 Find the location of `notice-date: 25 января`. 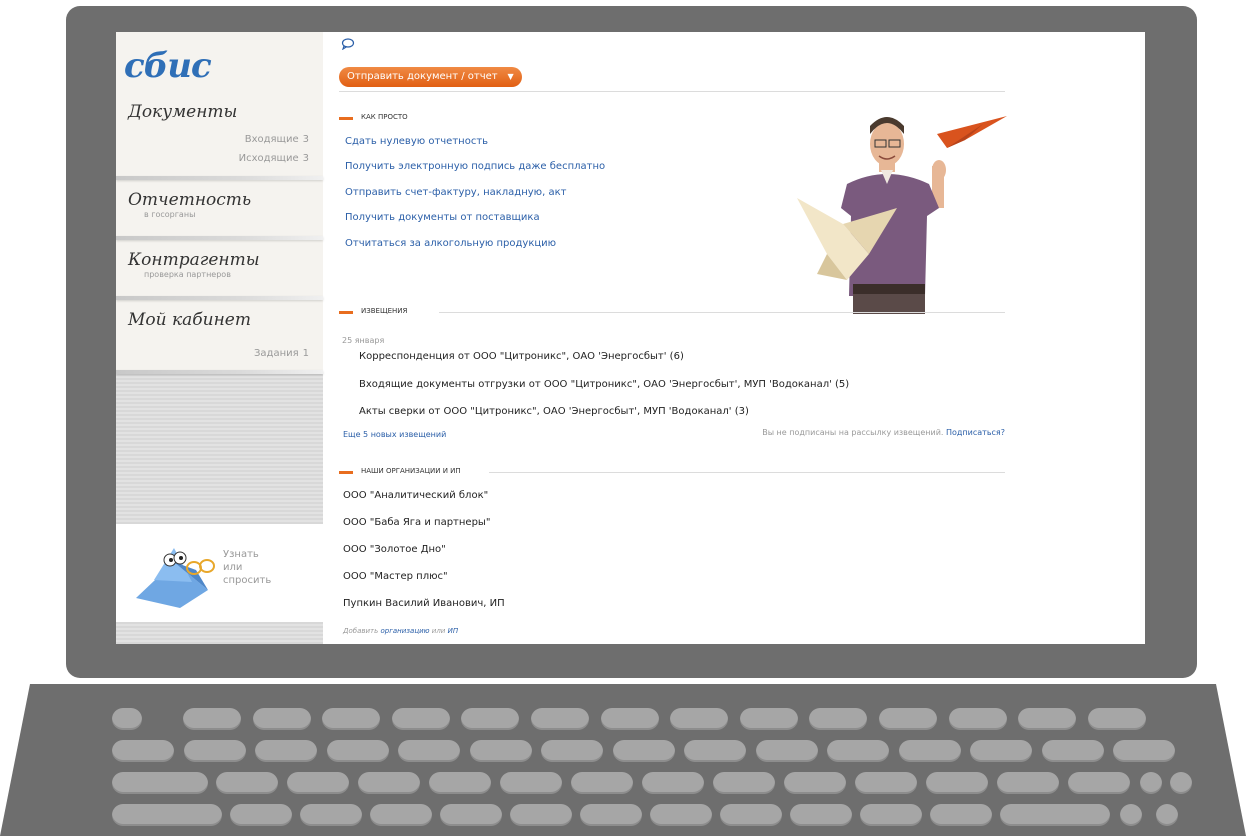

notice-date: 25 января is located at coordinates (363, 340).